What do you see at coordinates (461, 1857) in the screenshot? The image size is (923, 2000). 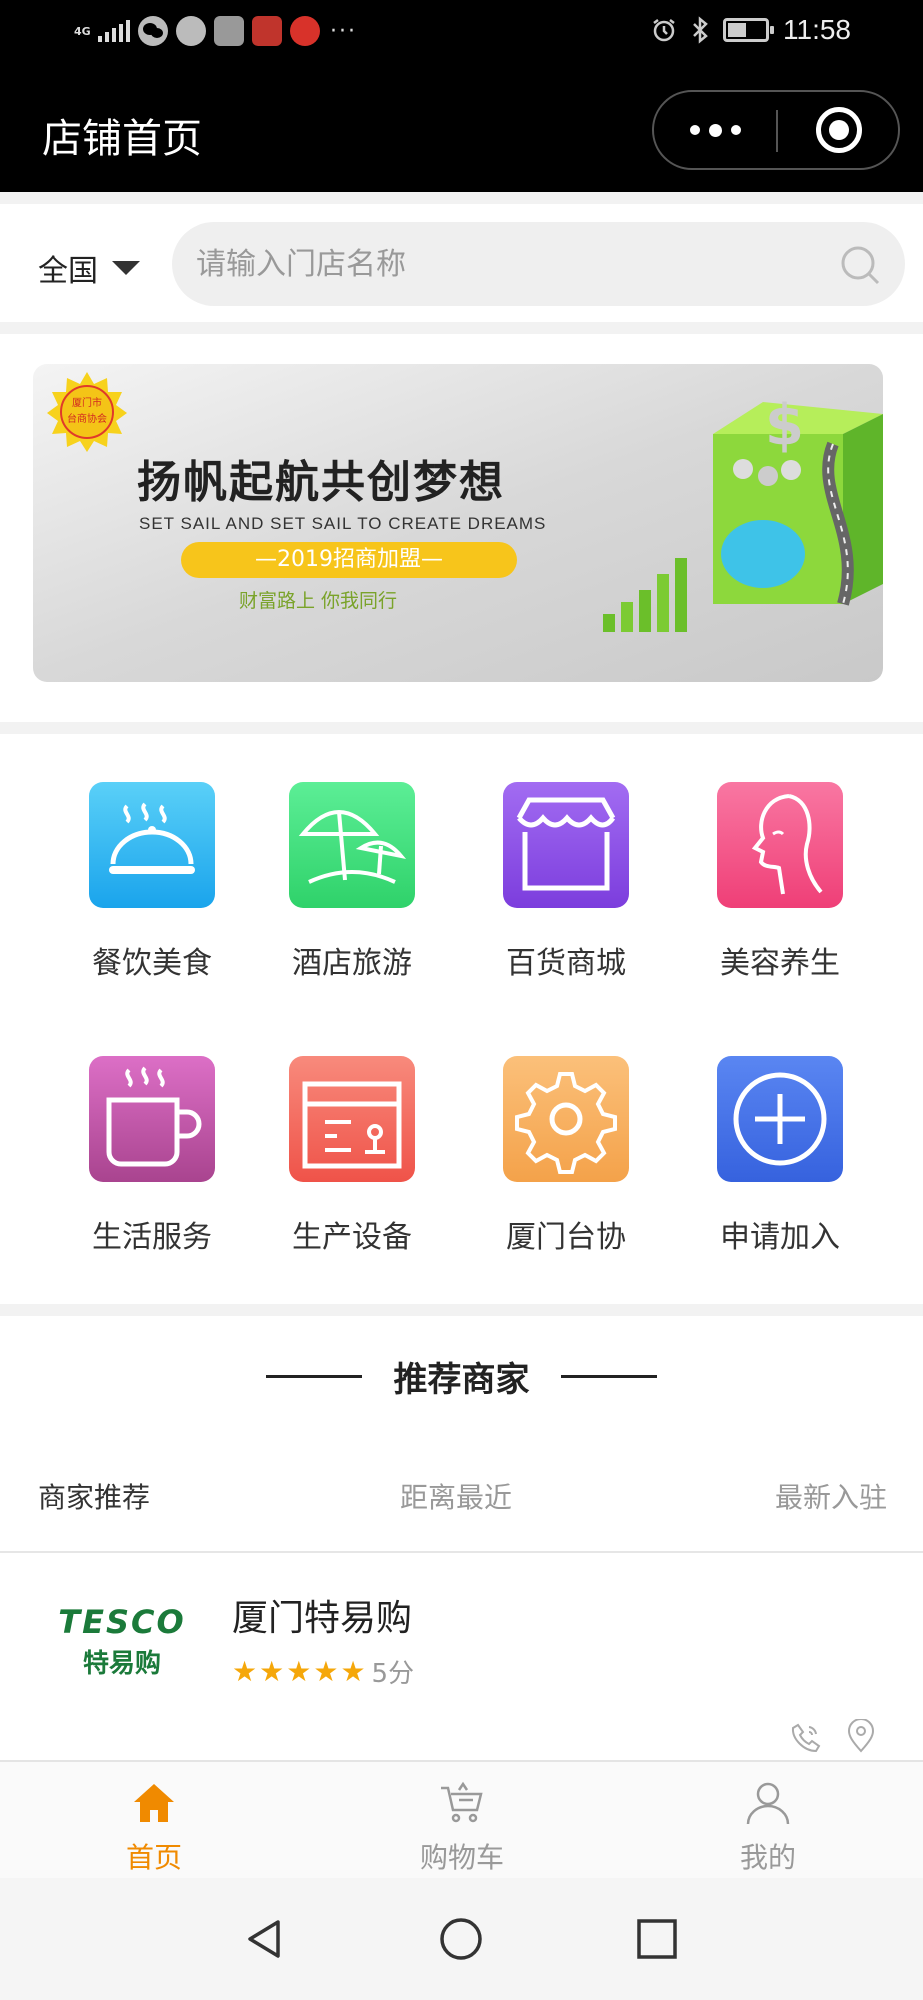 I see `tab-cart-label: 购物车` at bounding box center [461, 1857].